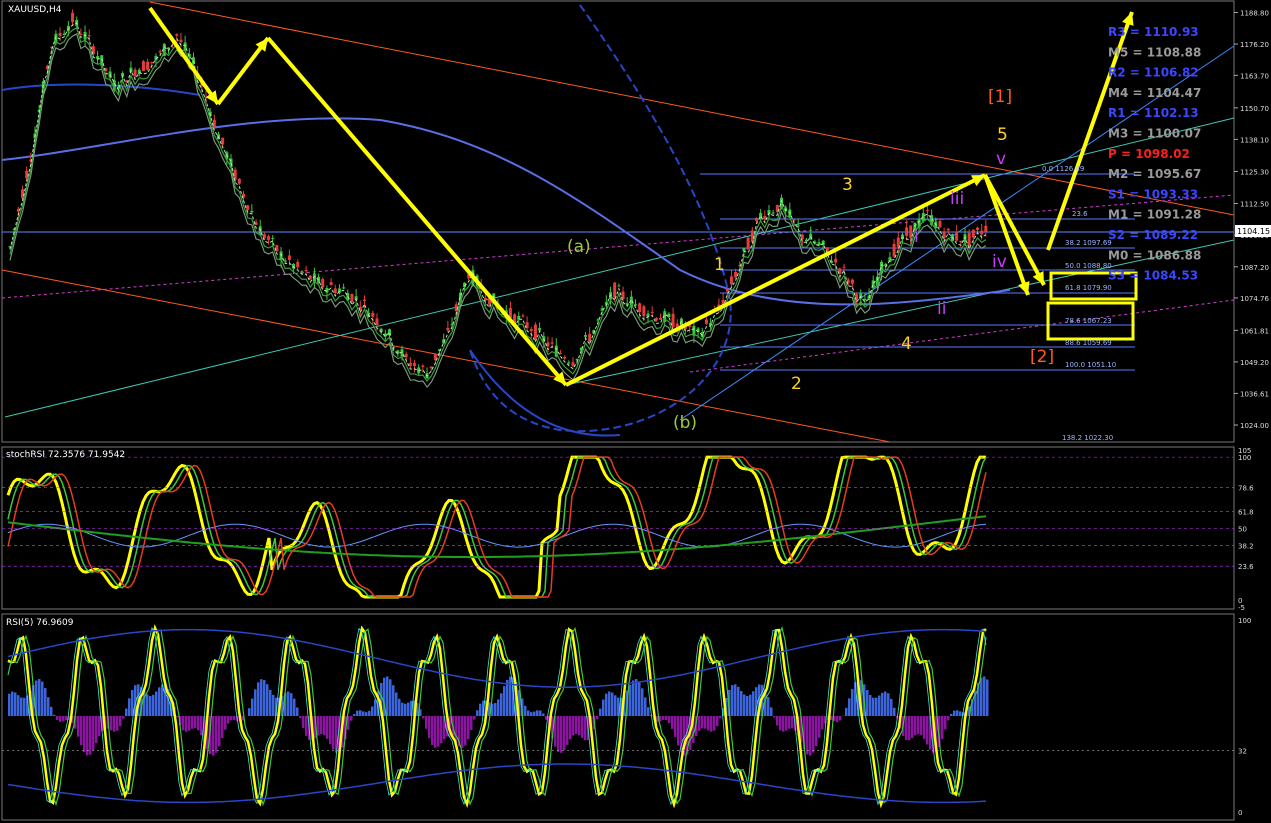 This screenshot has width=1271, height=823. Describe the element at coordinates (1254, 14) in the screenshot. I see `price-tick-label: 1188.80` at that location.